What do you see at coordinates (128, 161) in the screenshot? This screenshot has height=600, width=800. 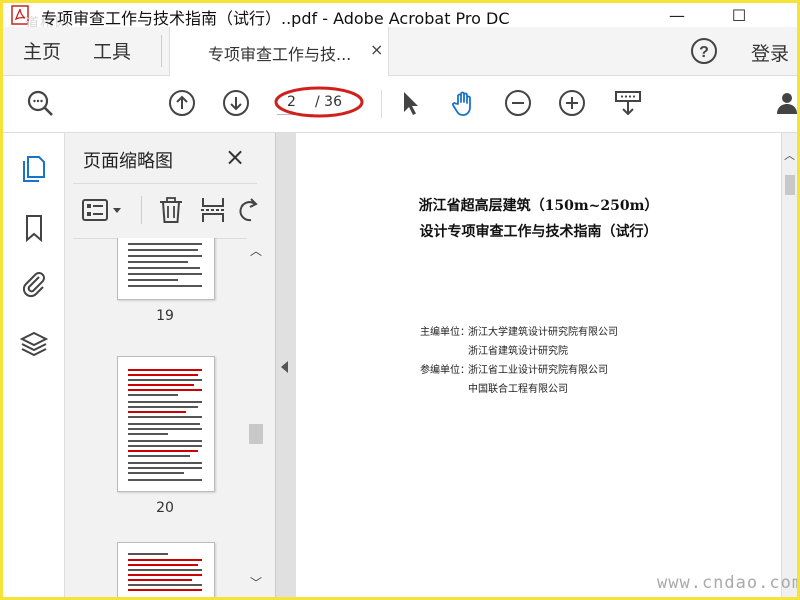 I see `panel-title: 页面缩略图` at bounding box center [128, 161].